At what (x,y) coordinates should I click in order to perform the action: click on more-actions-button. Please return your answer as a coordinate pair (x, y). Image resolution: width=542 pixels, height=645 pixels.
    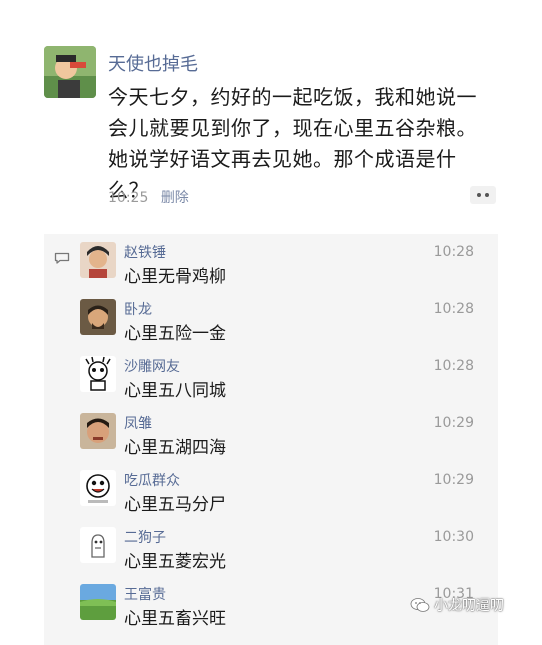
    Looking at the image, I should click on (483, 195).